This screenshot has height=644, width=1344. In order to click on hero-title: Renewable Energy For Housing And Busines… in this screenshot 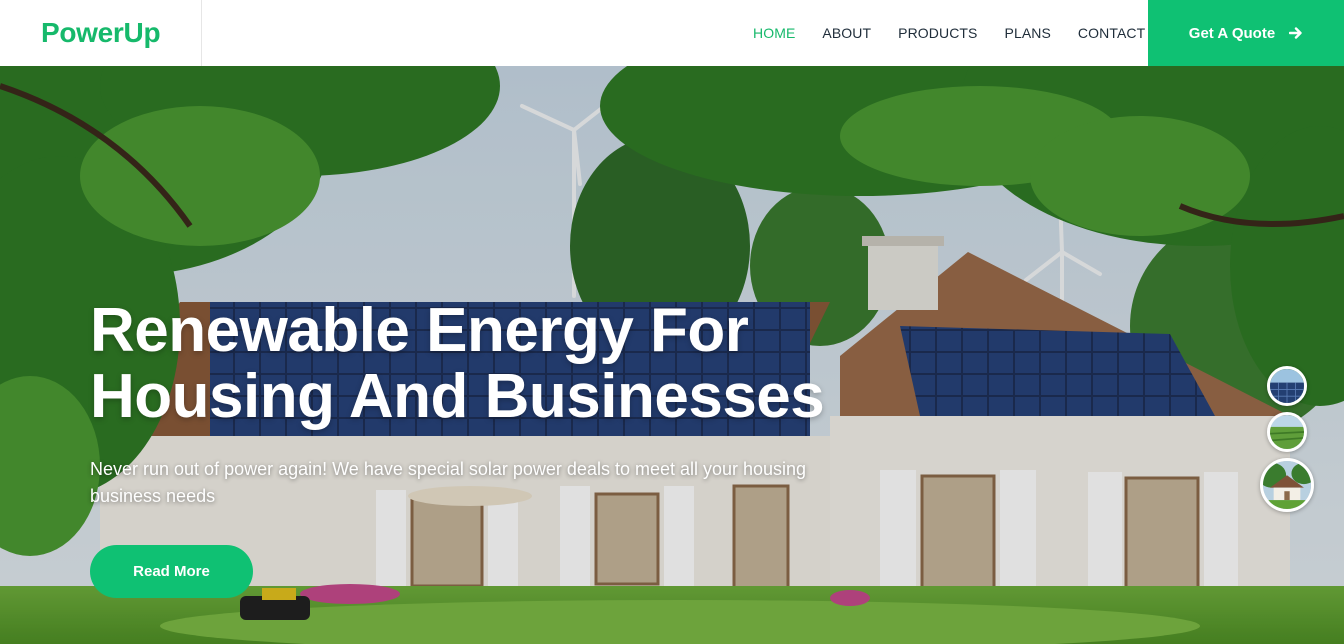, I will do `click(500, 364)`.